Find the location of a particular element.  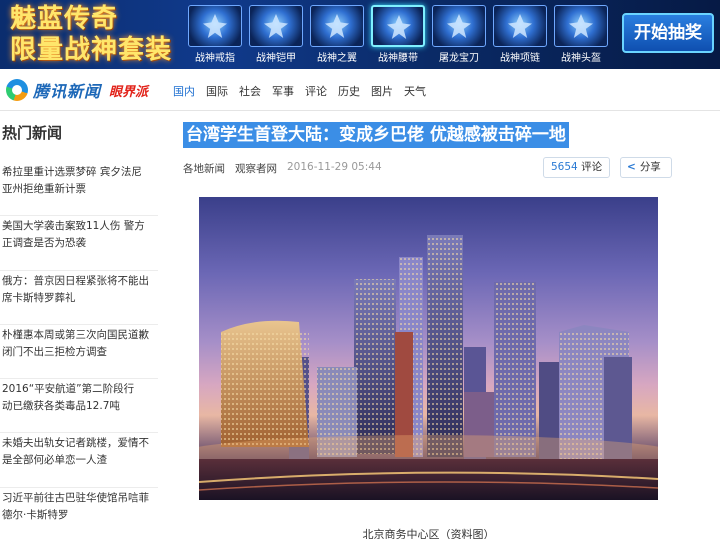

nav-link-weather: 天气 is located at coordinates (415, 91).